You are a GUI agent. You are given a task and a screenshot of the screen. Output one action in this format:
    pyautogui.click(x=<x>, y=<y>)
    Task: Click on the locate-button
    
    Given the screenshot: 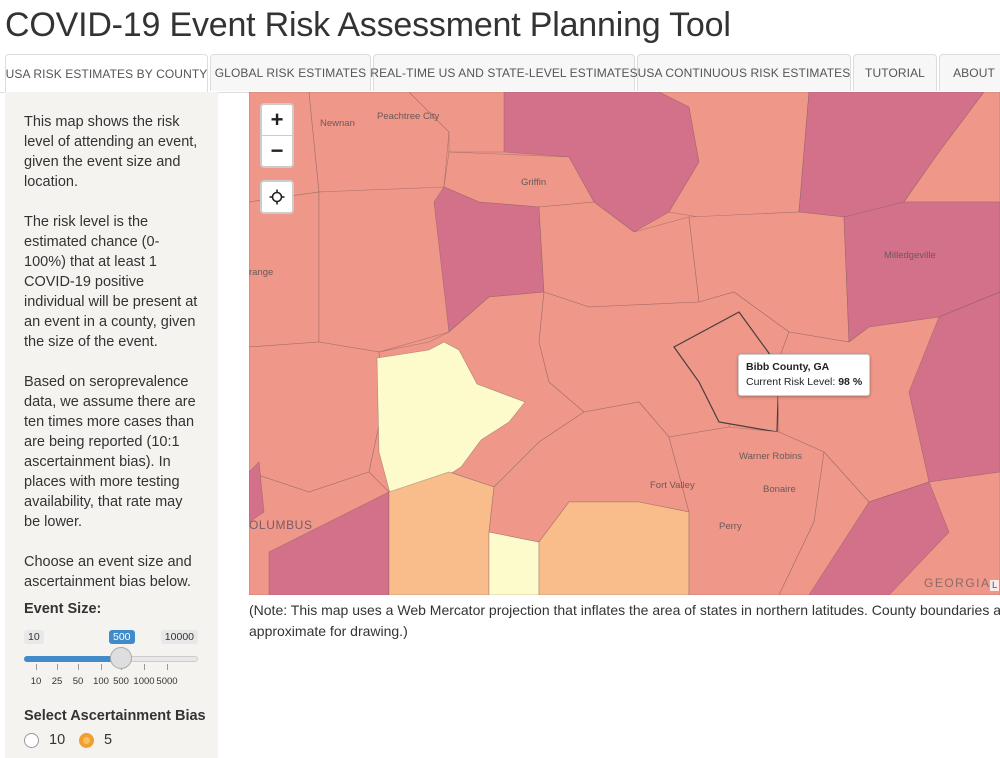 What is the action you would take?
    pyautogui.click(x=277, y=197)
    